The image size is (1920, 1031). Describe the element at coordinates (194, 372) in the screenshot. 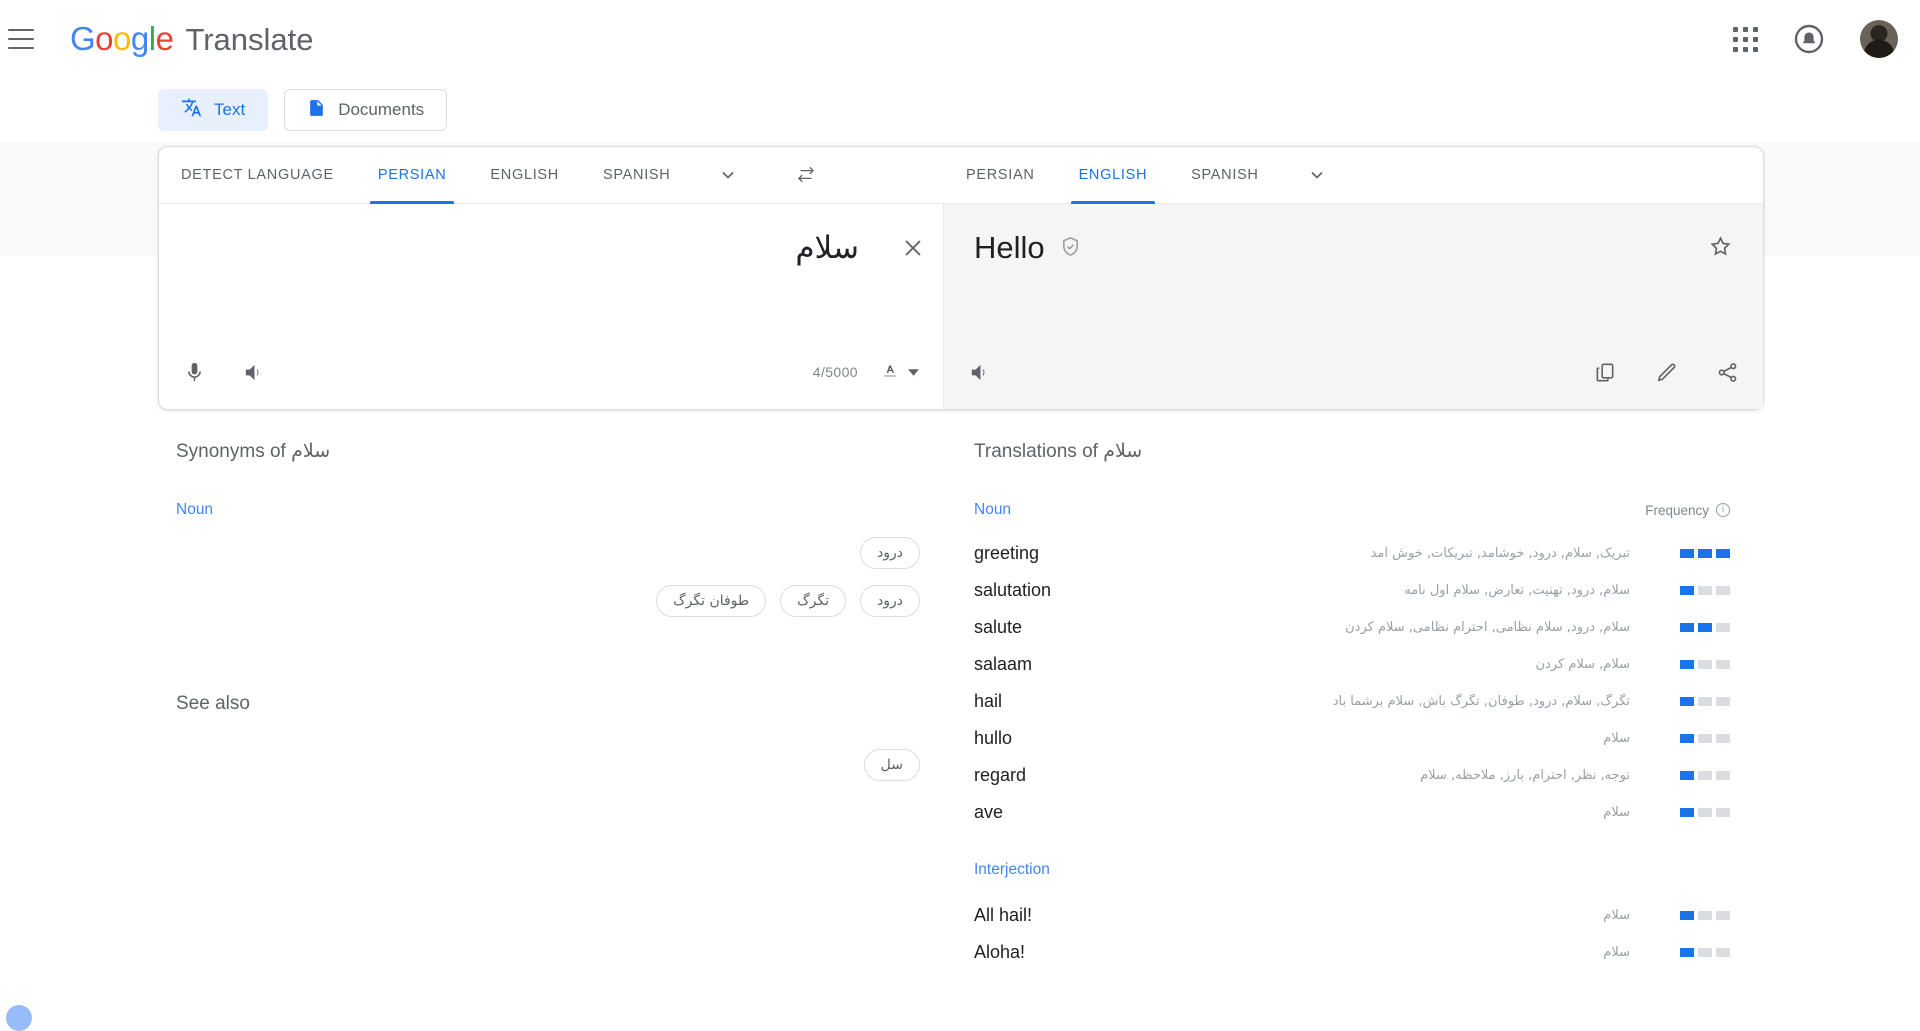

I see `microphone-icon` at that location.